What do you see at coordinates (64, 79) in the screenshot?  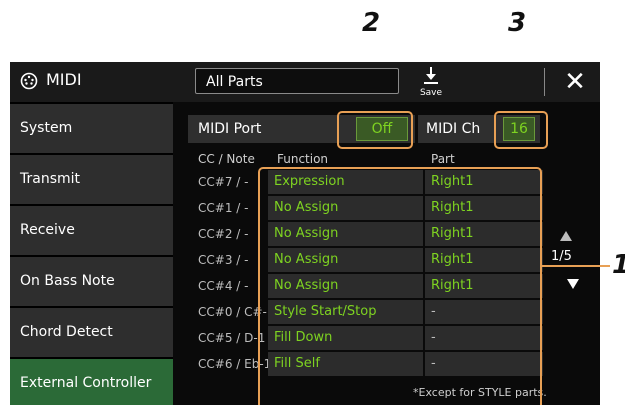 I see `page-title: MIDI` at bounding box center [64, 79].